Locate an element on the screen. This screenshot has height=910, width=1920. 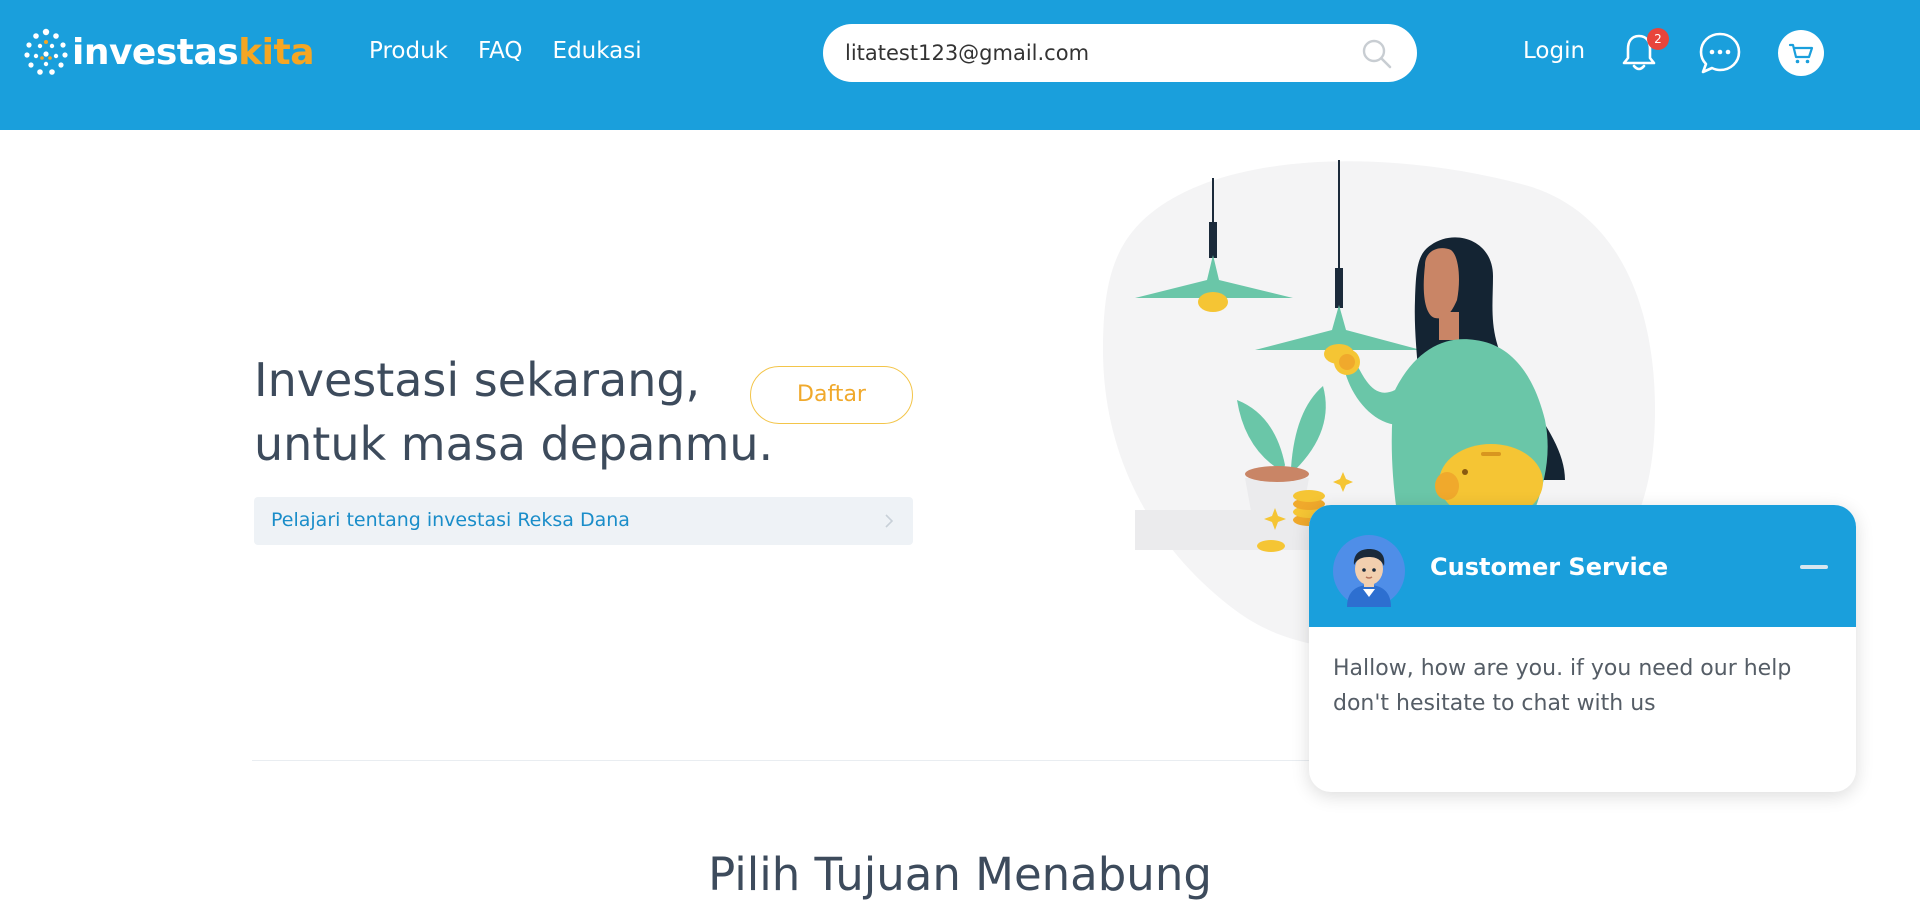
main-nav: Produk FAQ Edukasi is located at coordinates (505, 51).